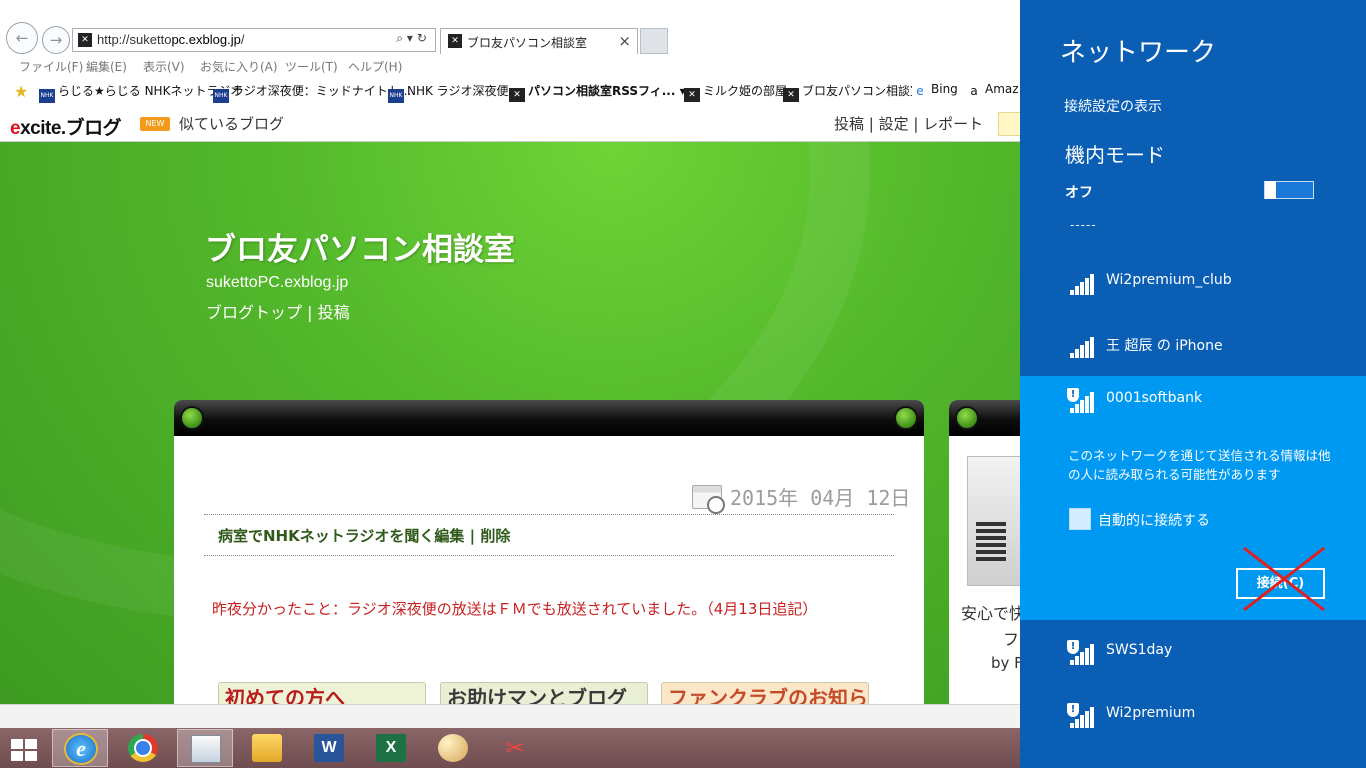 This screenshot has height=768, width=1366. What do you see at coordinates (1080, 519) in the screenshot?
I see `auto-connect-checkbox` at bounding box center [1080, 519].